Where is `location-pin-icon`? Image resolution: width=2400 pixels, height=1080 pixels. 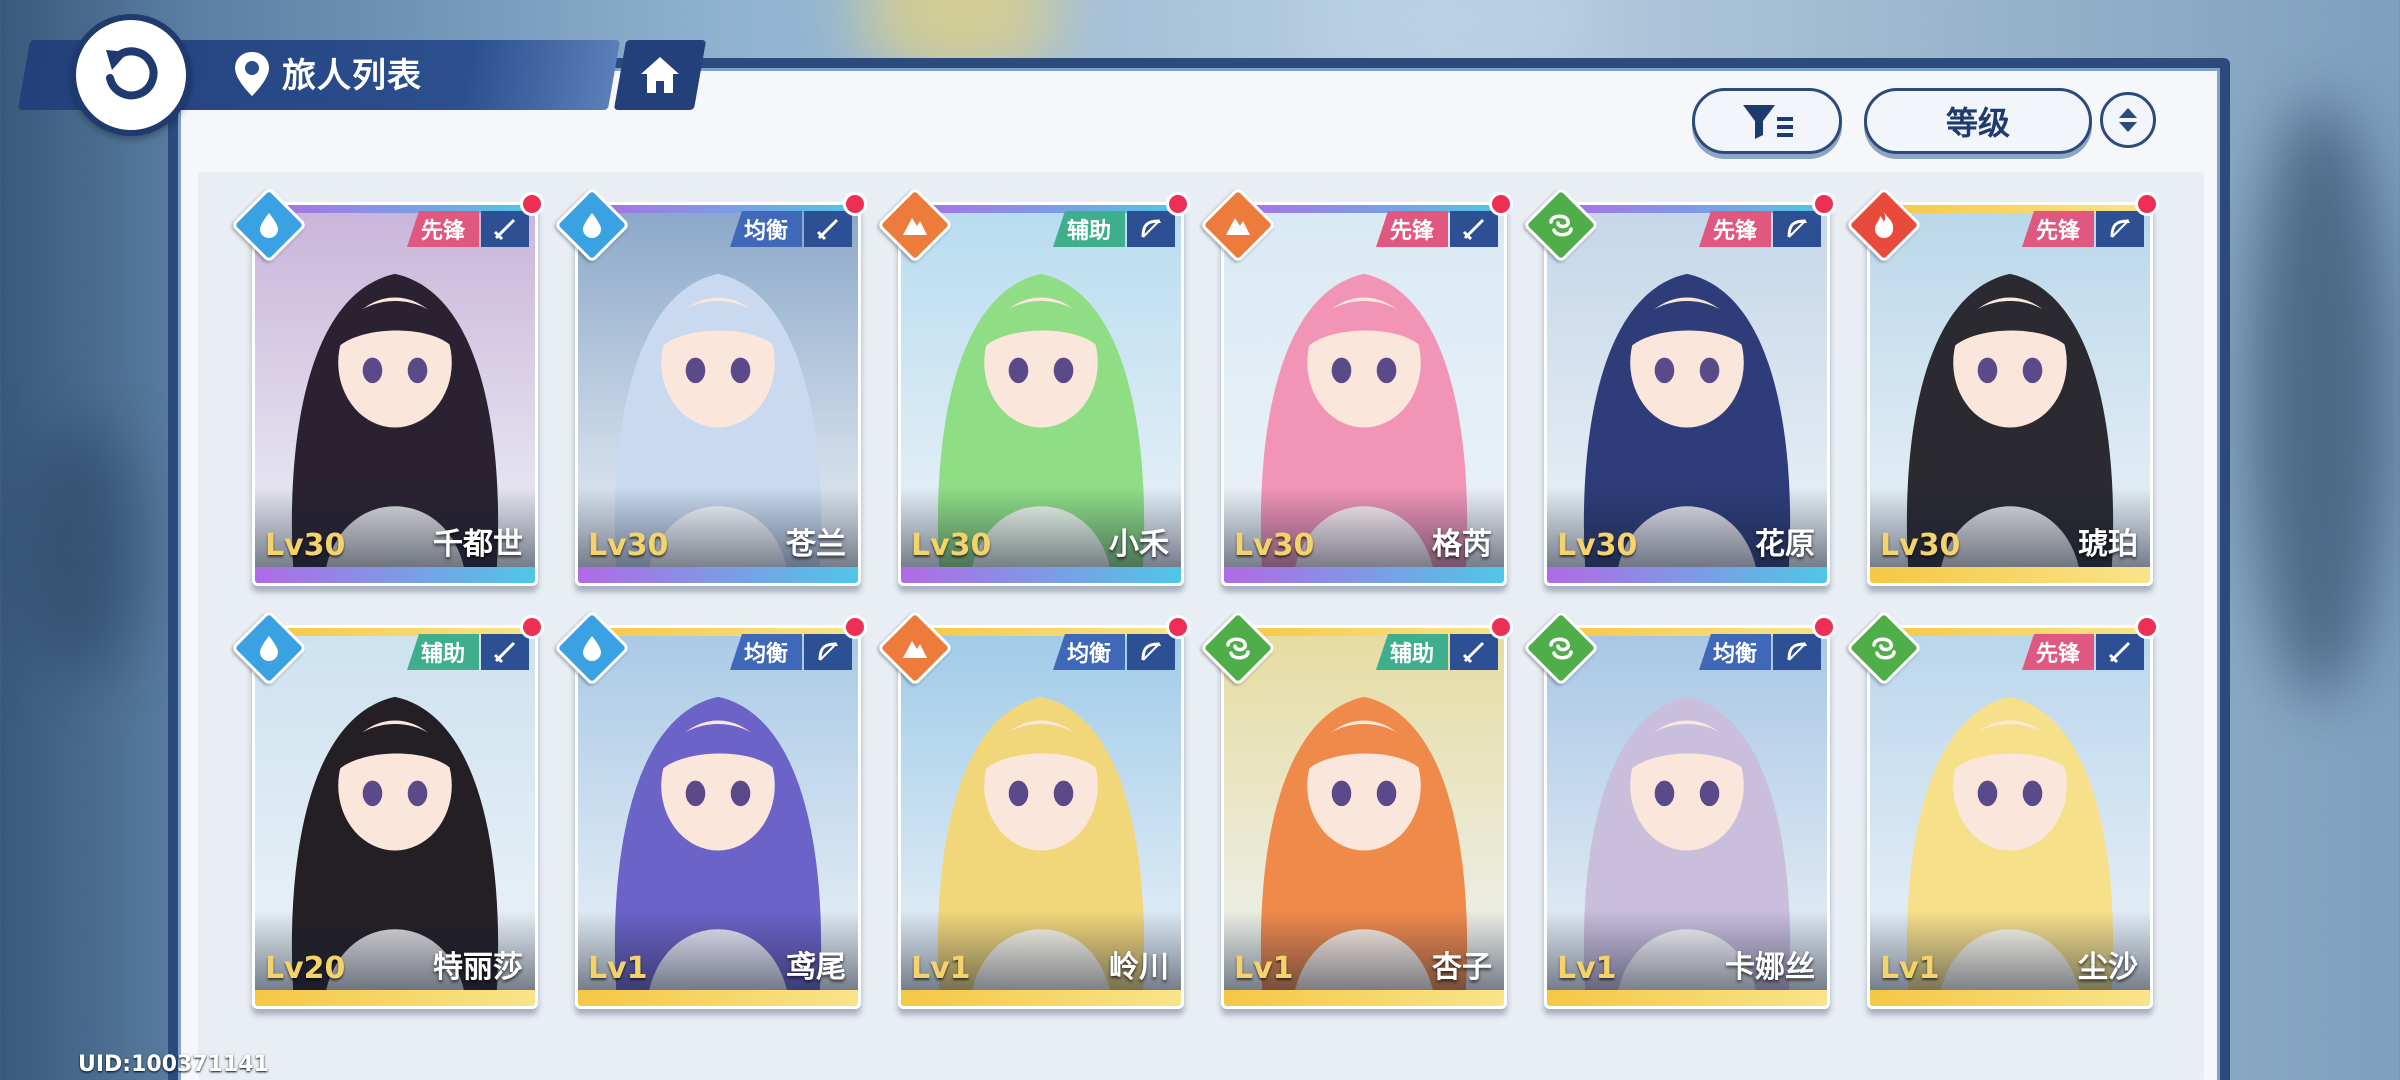
location-pin-icon is located at coordinates (252, 74).